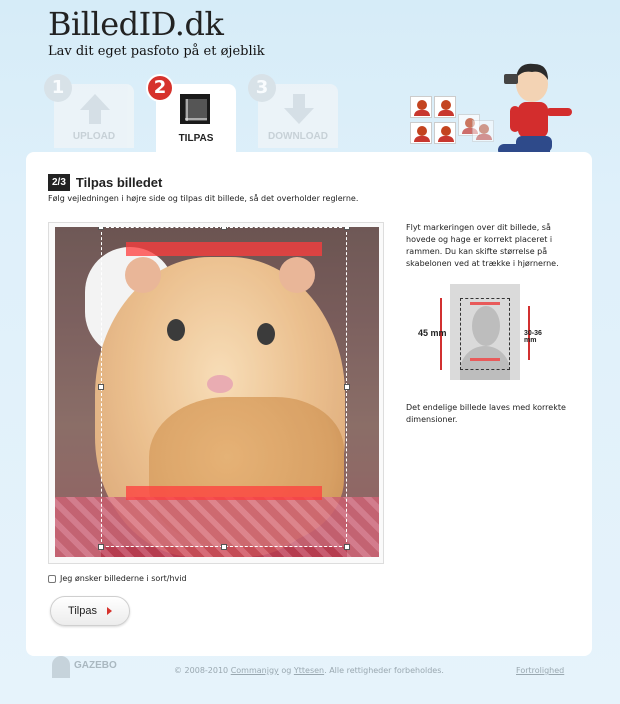 The height and width of the screenshot is (704, 620). I want to click on crop-icon, so click(195, 109).